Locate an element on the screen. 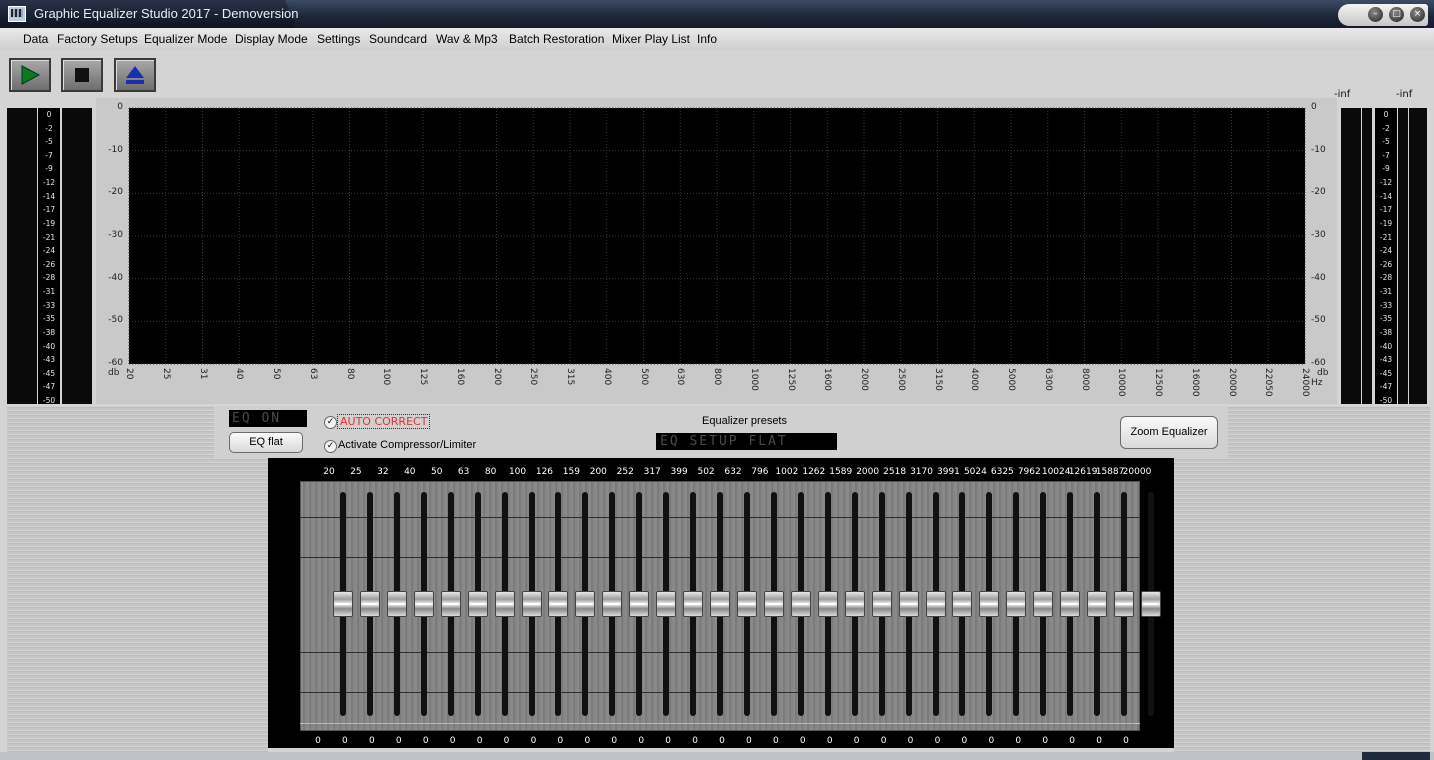 This screenshot has width=1434, height=760. analyzer-x-label: 20 is located at coordinates (129, 374).